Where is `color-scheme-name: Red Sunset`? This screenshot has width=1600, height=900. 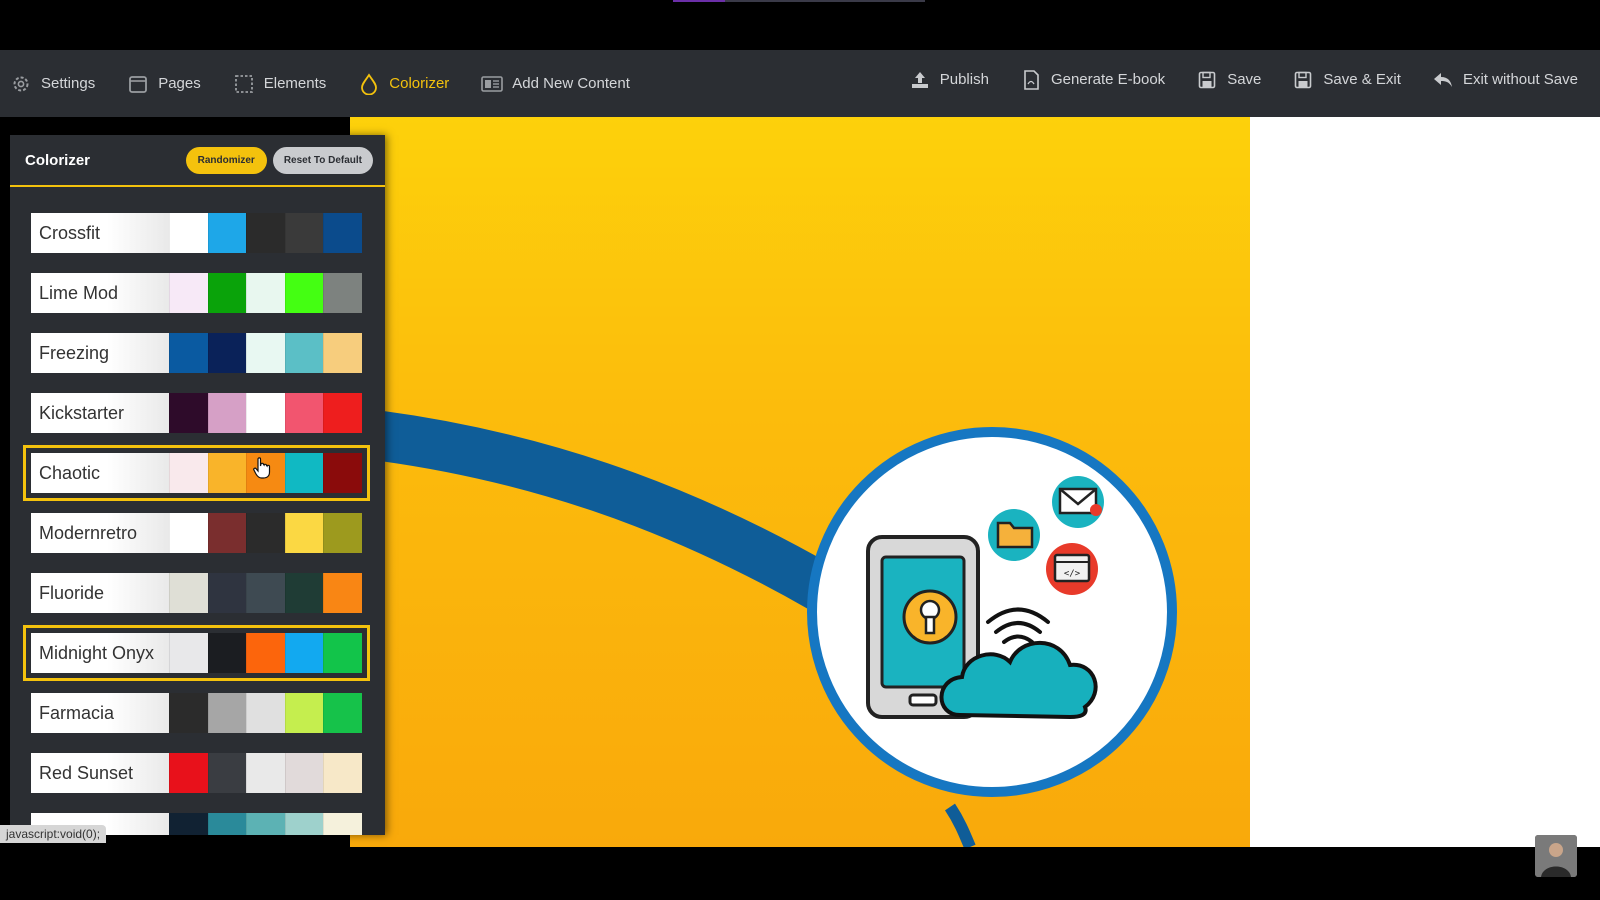 color-scheme-name: Red Sunset is located at coordinates (100, 773).